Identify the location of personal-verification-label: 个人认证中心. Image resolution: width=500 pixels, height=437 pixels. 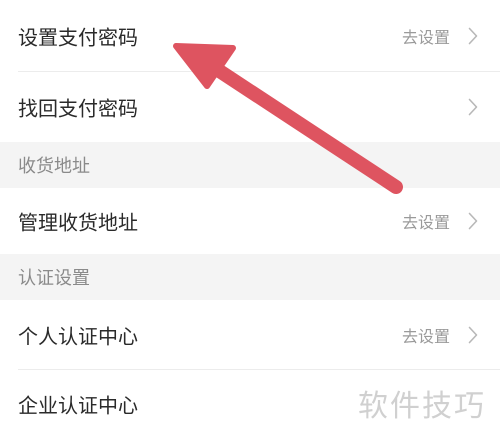
(78, 336).